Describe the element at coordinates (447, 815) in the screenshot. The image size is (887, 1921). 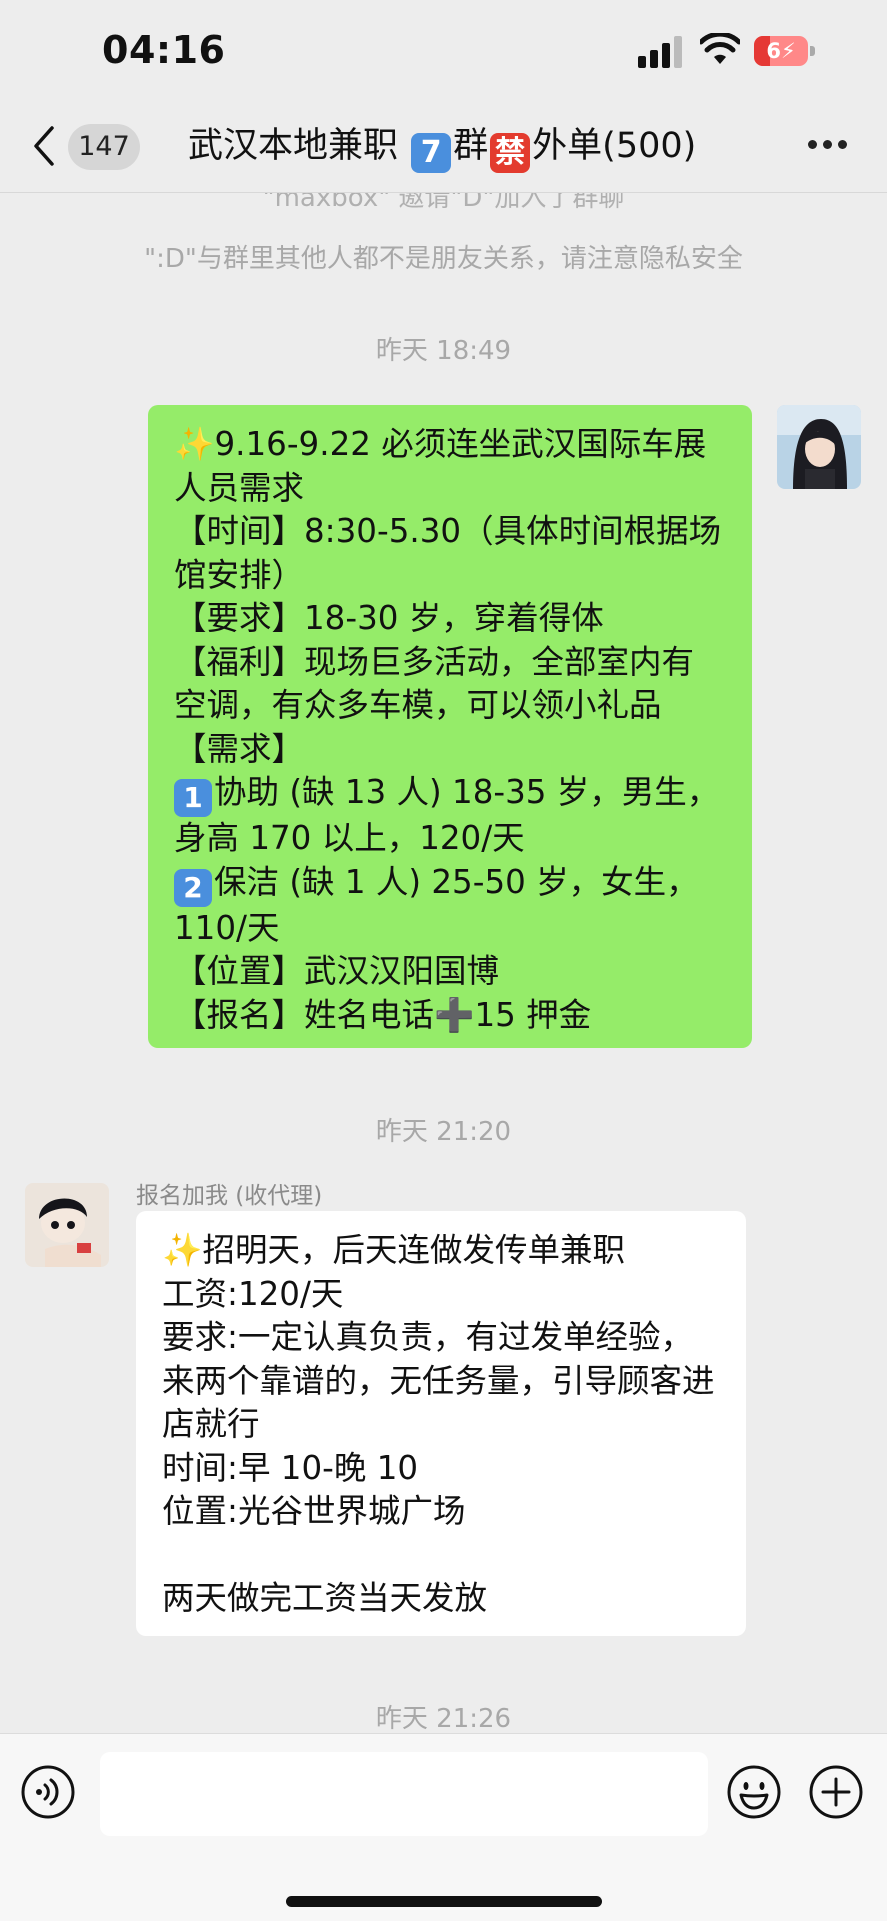
I see `message-line: 协助 (缺 13 人) 18-35 岁，男生，身高 170 以上，120/天` at that location.